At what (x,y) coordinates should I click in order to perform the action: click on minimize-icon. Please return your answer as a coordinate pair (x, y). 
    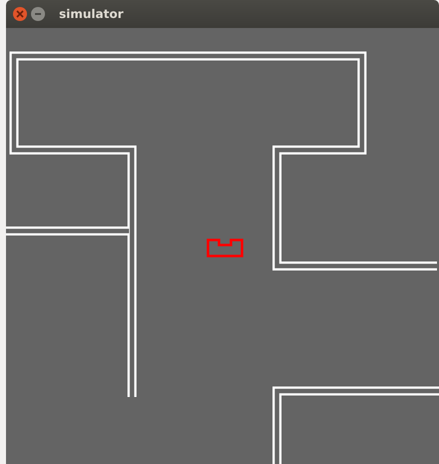
    Looking at the image, I should click on (38, 14).